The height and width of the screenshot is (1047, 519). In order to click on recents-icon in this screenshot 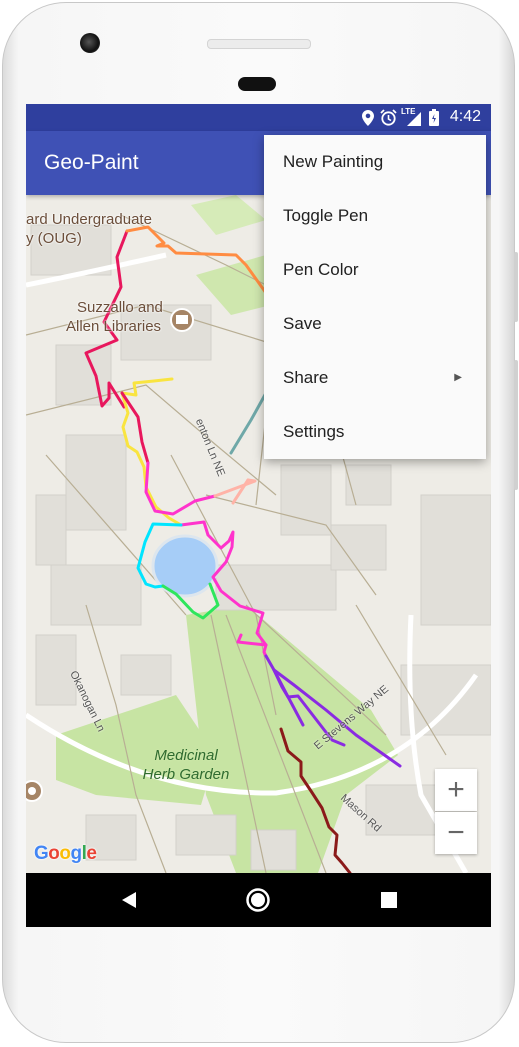, I will do `click(389, 900)`.